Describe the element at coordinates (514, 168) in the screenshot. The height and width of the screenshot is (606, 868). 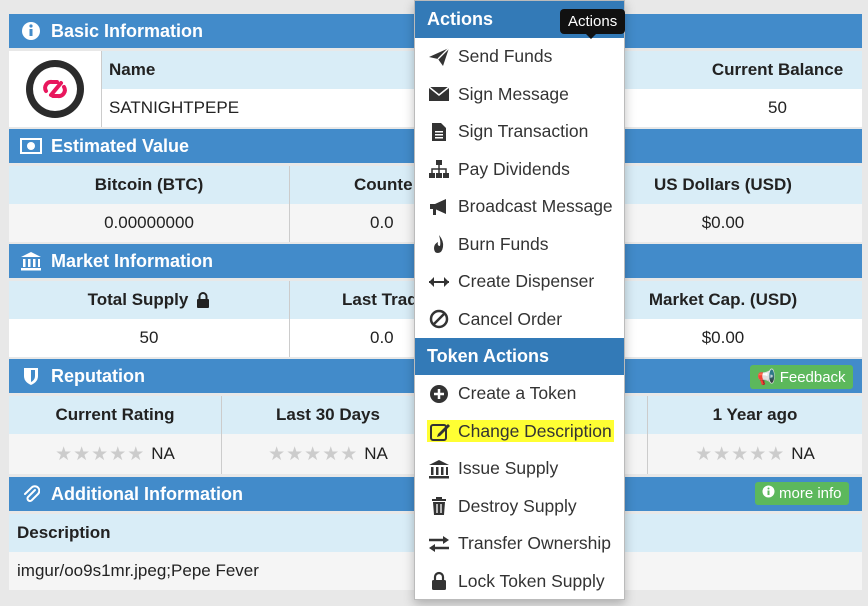
I see `menu-item-label: Pay Dividends` at that location.